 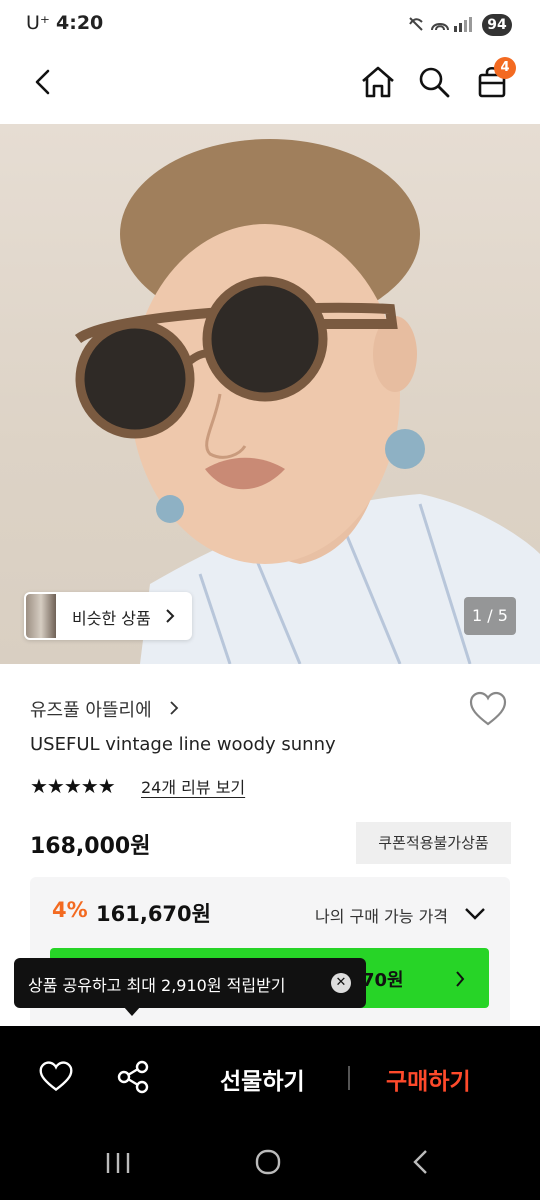 I want to click on recent-apps-icon, so click(x=118, y=1163).